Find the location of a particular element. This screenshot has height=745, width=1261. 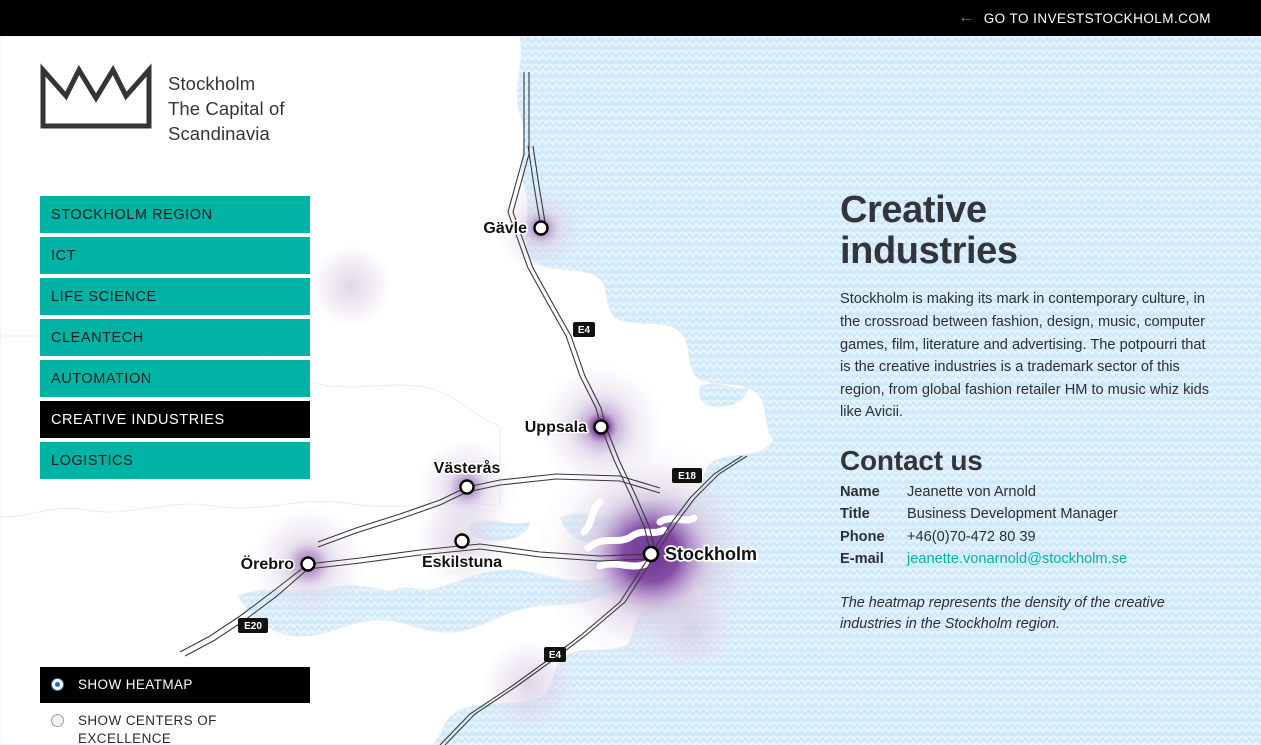

contact-email-link: jeanette.vonarnold@stockholm.se is located at coordinates (1017, 559).